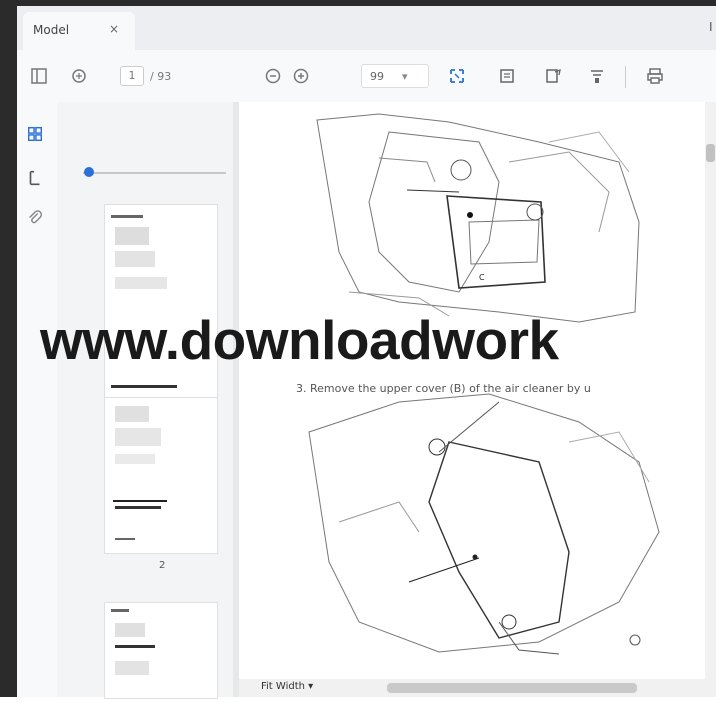 The width and height of the screenshot is (716, 702). Describe the element at coordinates (162, 565) in the screenshot. I see `page-label: 2` at that location.